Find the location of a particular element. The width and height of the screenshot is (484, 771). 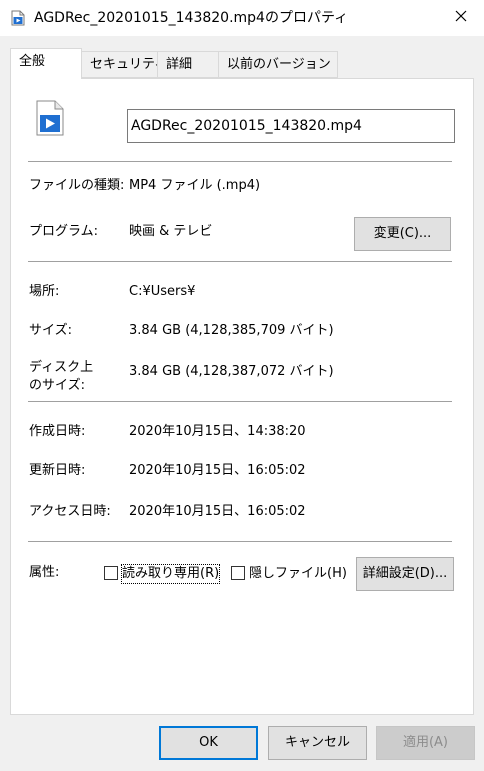

disk-size-label-line1: ディスク上 is located at coordinates (61, 367).